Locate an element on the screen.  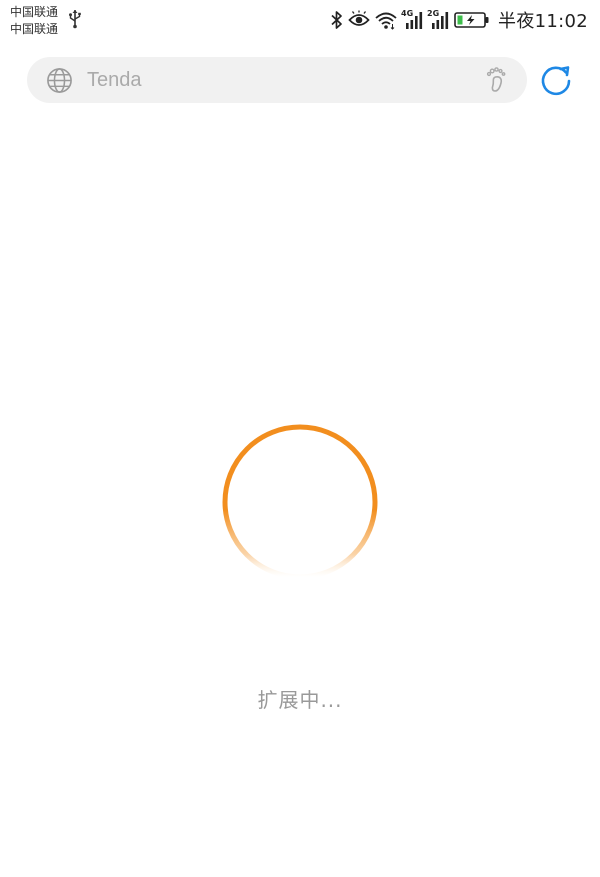
battery-charging-icon is located at coordinates (471, 20).